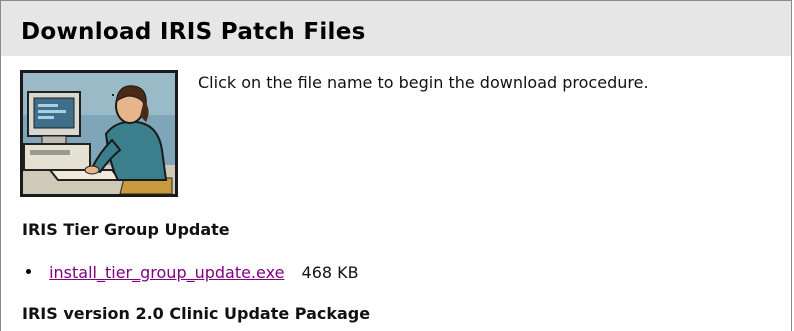  What do you see at coordinates (126, 229) in the screenshot?
I see `section-heading-tier-group-update: IRIS Tier Group Update` at bounding box center [126, 229].